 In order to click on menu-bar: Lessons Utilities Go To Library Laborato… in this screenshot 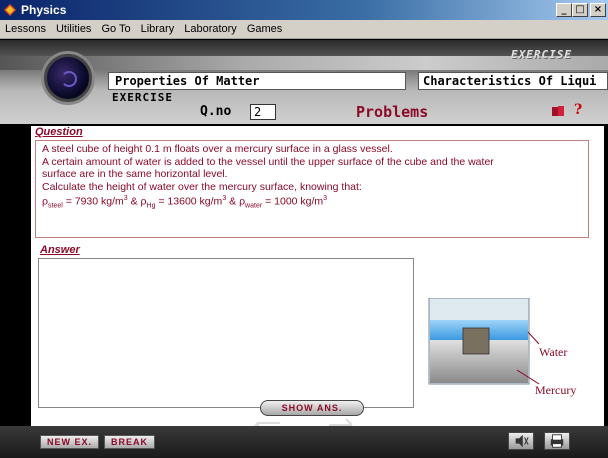, I will do `click(304, 29)`.